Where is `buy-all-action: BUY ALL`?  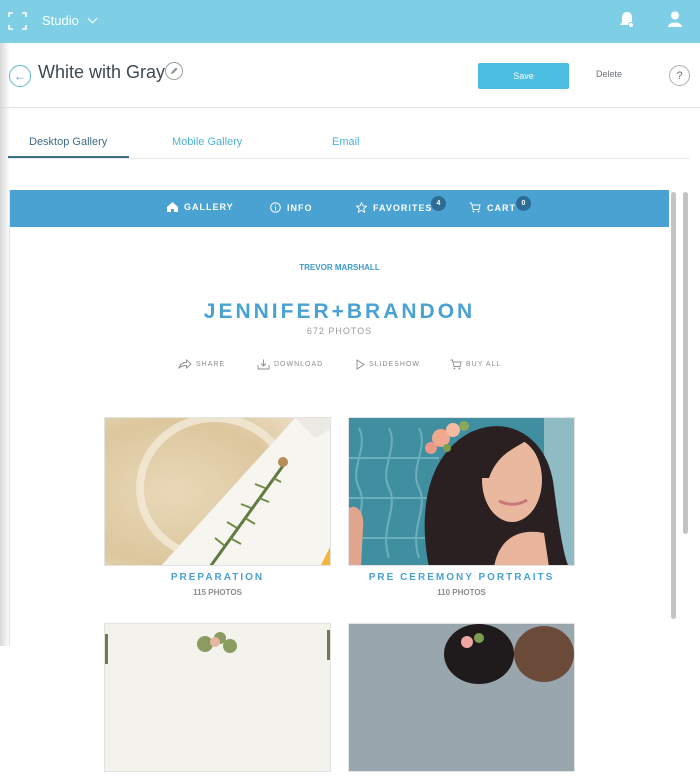
buy-all-action: BUY ALL is located at coordinates (475, 364).